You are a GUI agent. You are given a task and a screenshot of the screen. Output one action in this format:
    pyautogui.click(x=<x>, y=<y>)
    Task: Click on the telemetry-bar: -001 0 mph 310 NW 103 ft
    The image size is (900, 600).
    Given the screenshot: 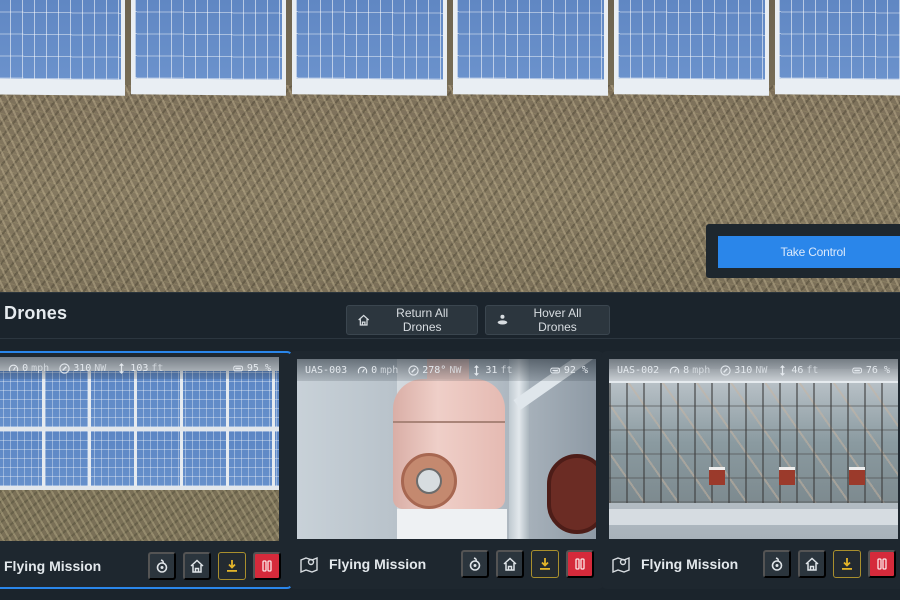 What is the action you would take?
    pyautogui.click(x=139, y=368)
    